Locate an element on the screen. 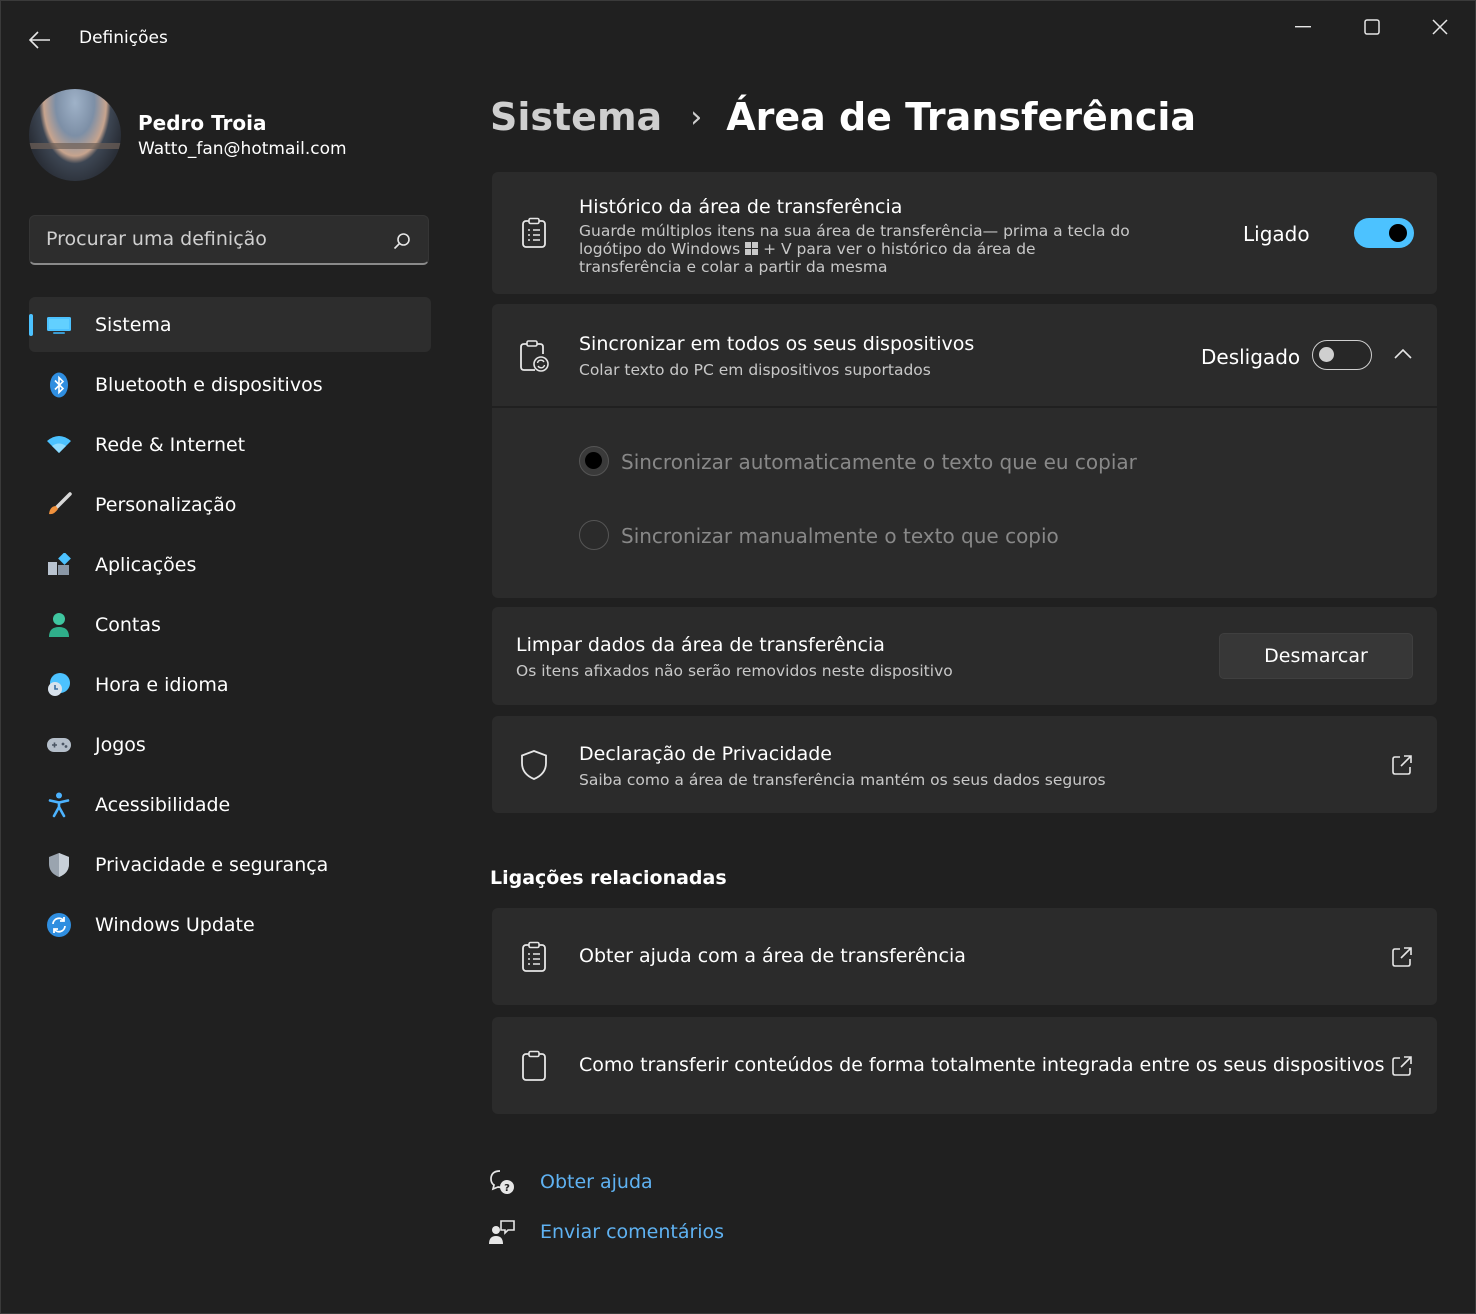 This screenshot has height=1314, width=1476. maximize-icon is located at coordinates (1372, 27).